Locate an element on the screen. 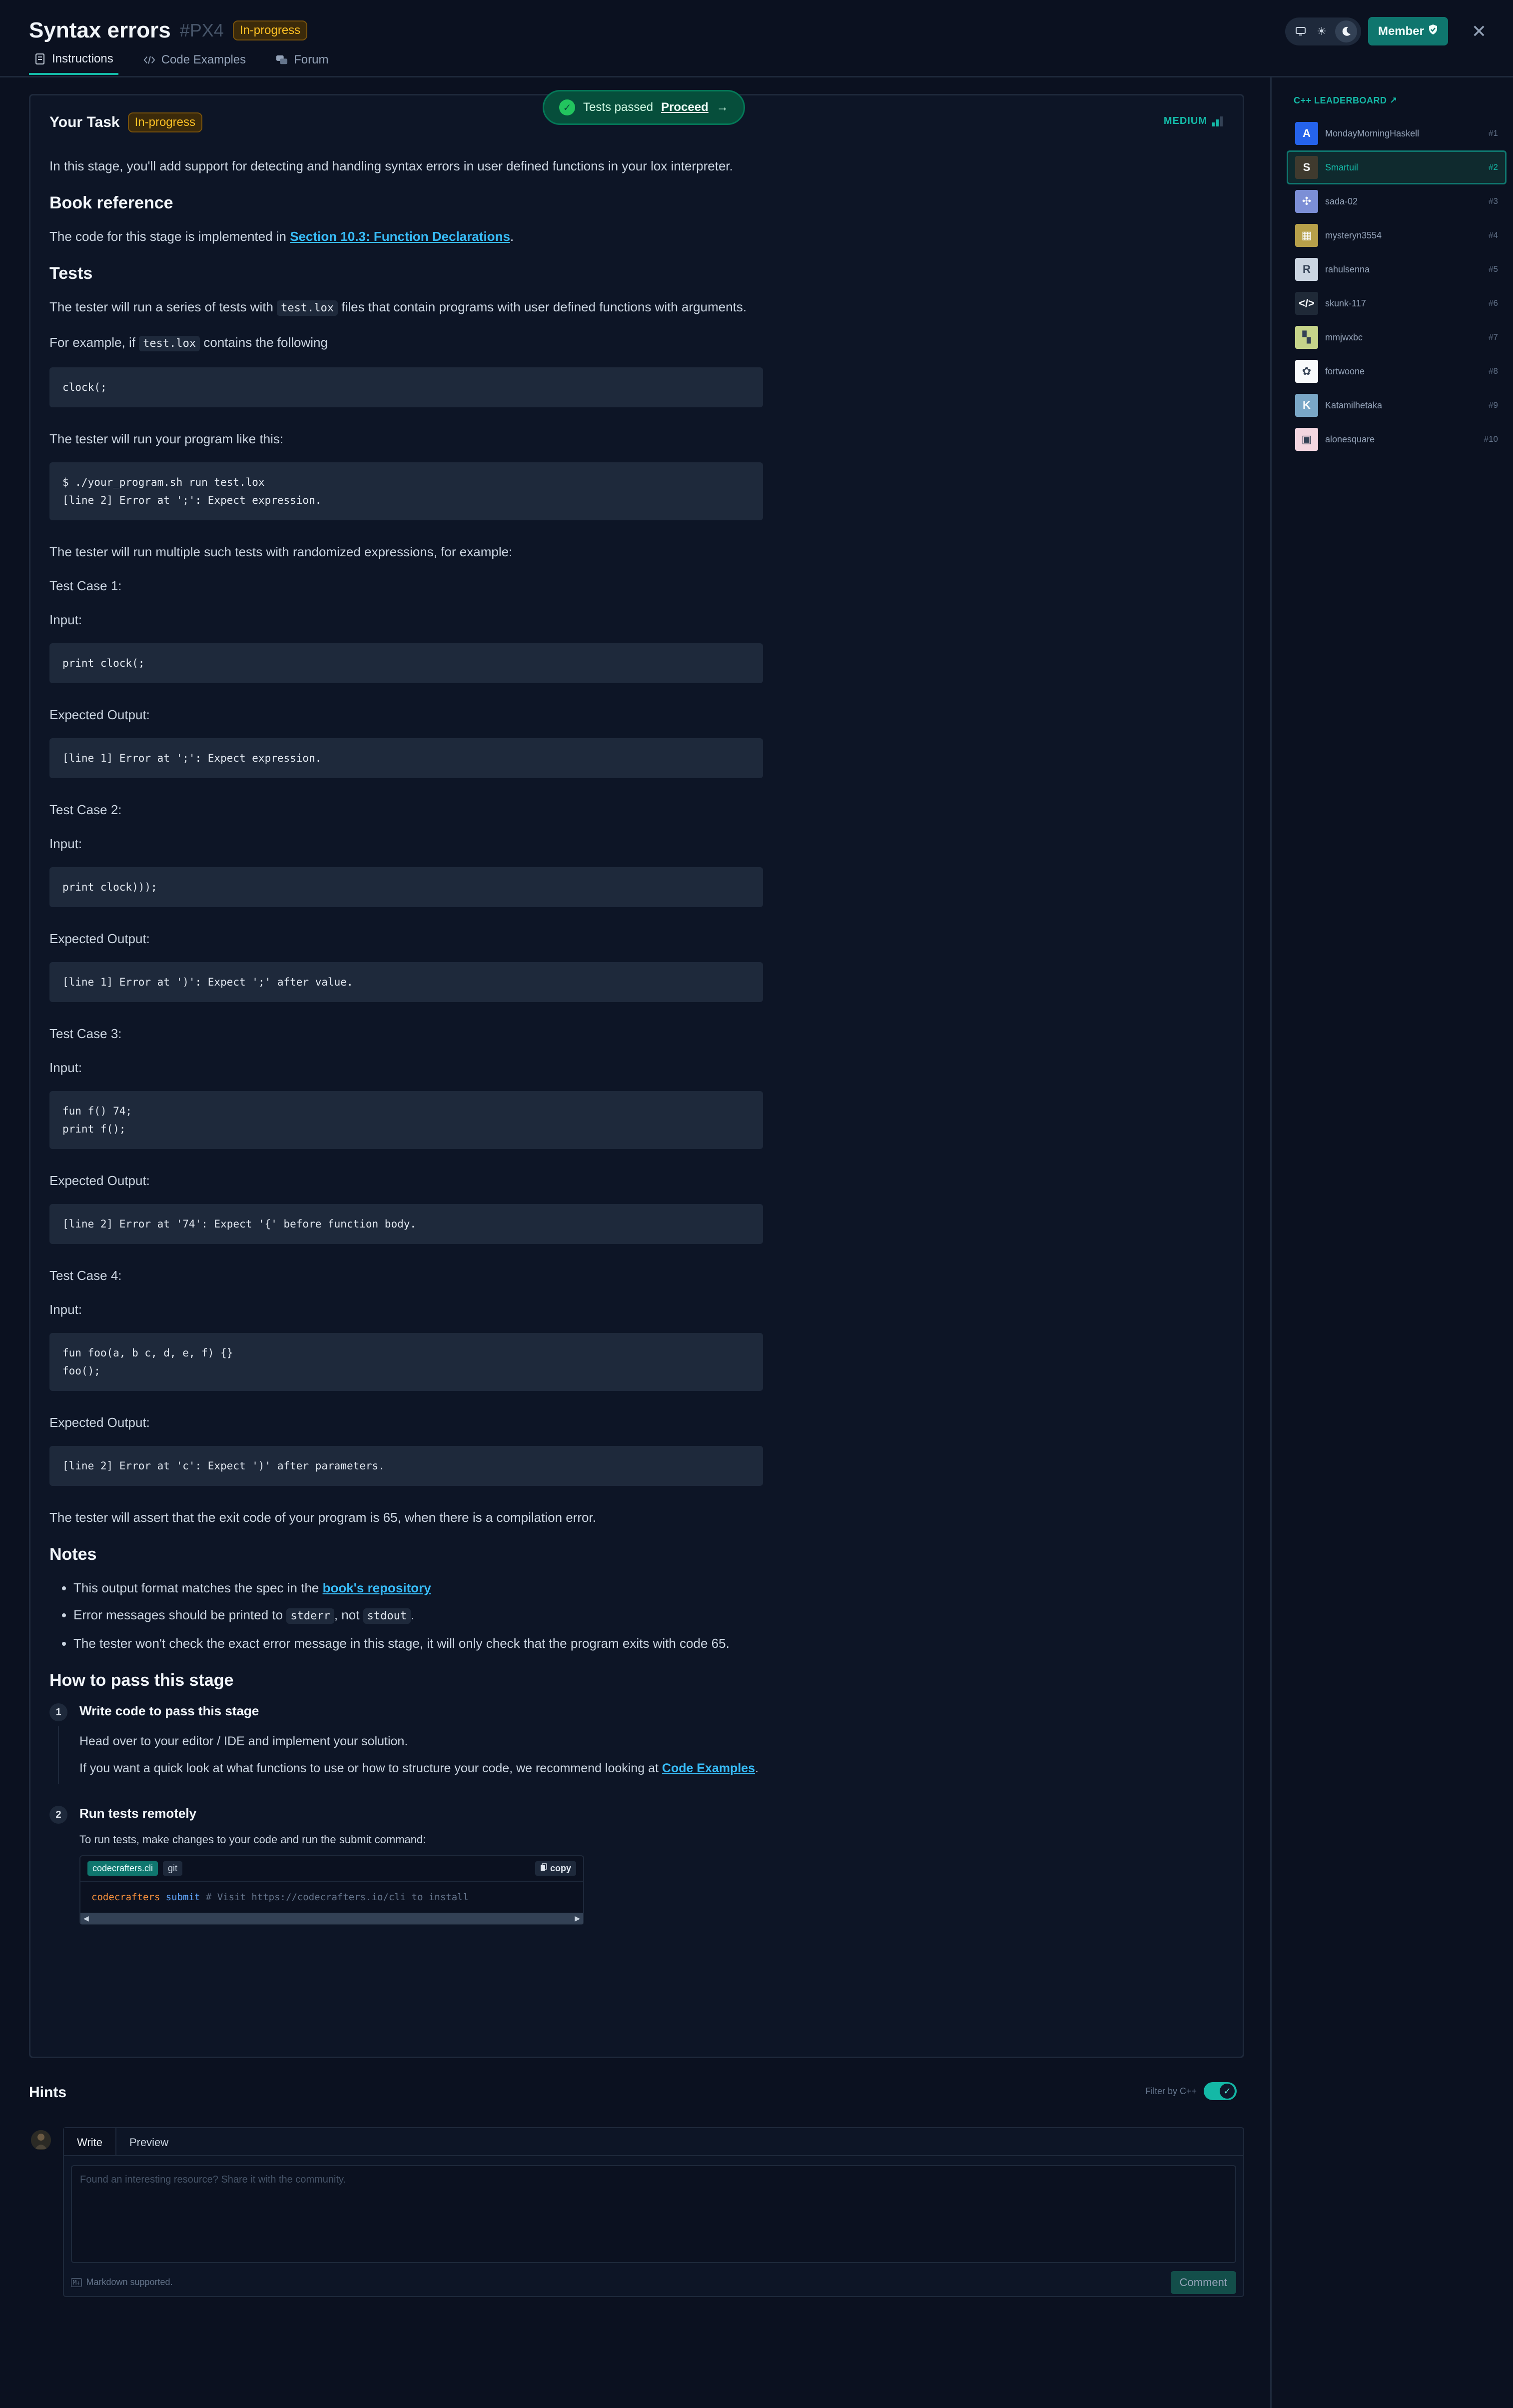 The width and height of the screenshot is (1513, 2408). scroll-left-icon: ◀ is located at coordinates (86, 1918).